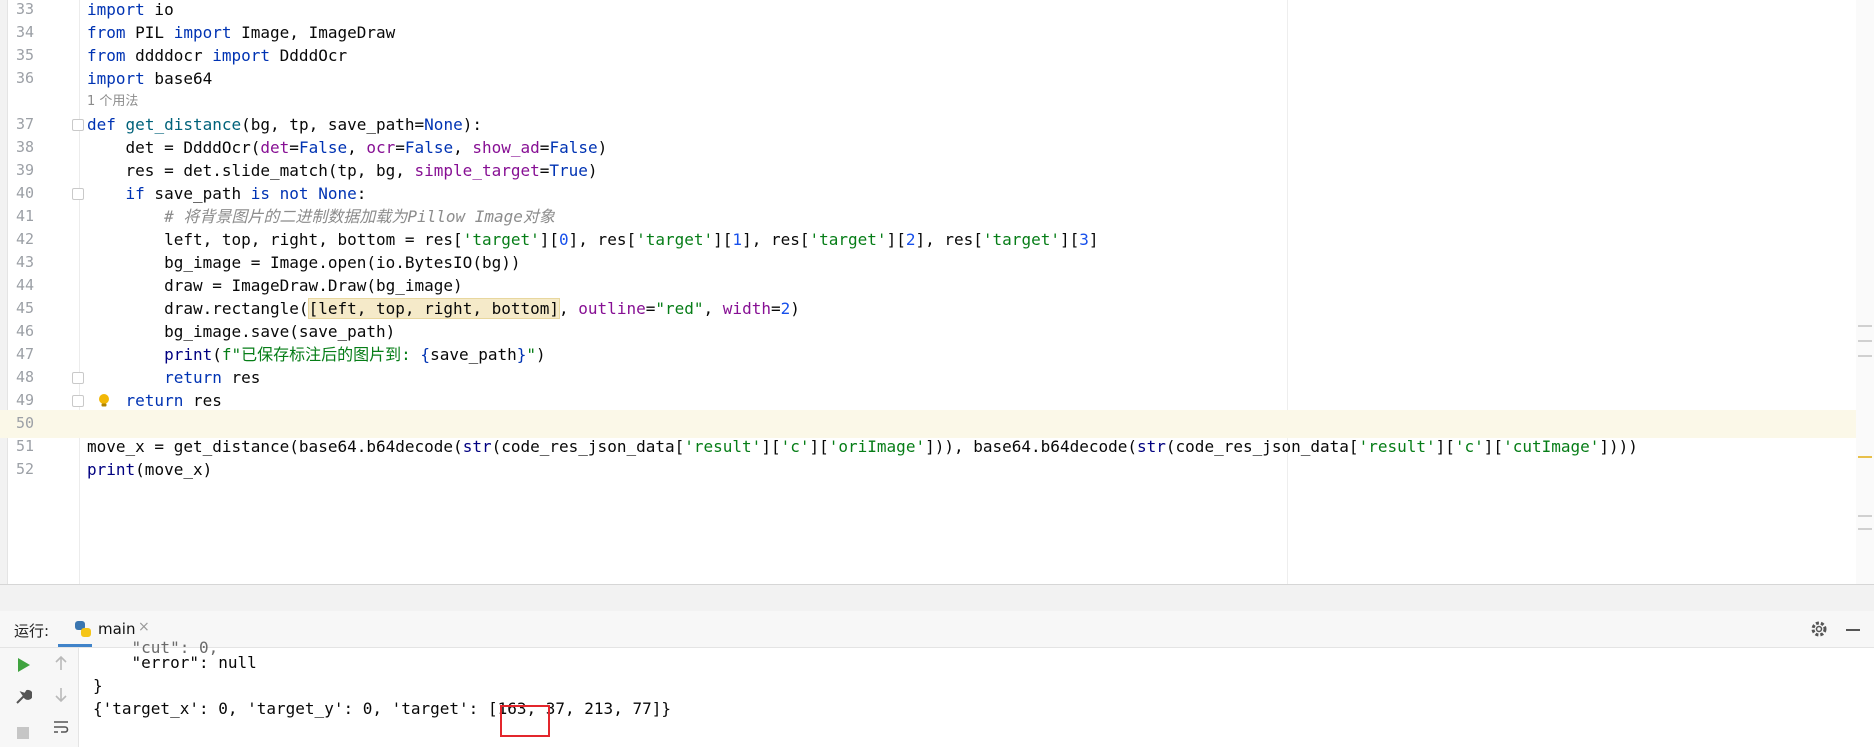  I want to click on run-tool-column, so click(22, 697).